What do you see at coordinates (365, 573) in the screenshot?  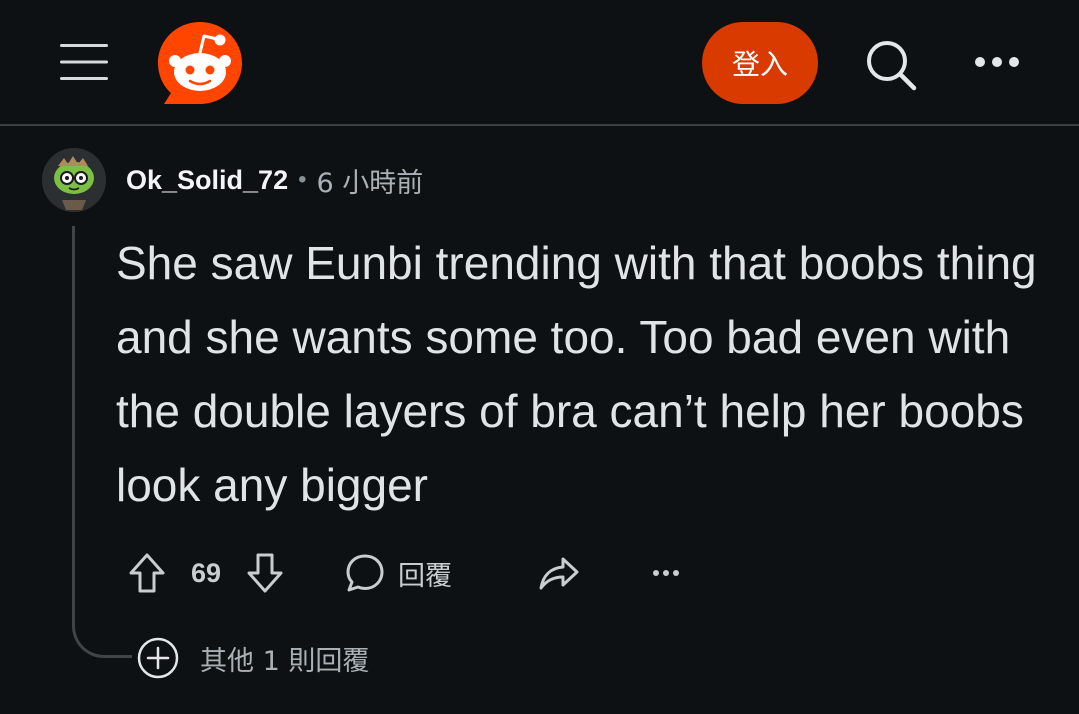 I see `comment-bubble-icon` at bounding box center [365, 573].